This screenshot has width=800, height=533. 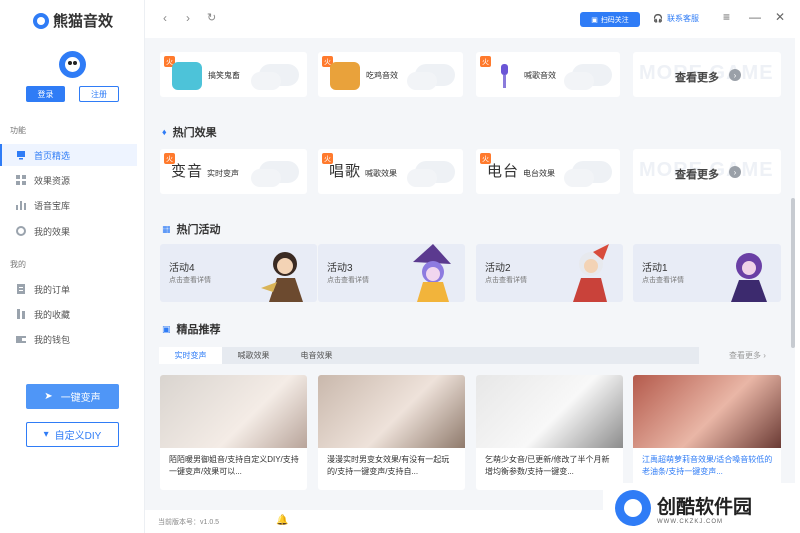 I want to click on voice-change-button: ➤ 一键变声, so click(x=72, y=396).